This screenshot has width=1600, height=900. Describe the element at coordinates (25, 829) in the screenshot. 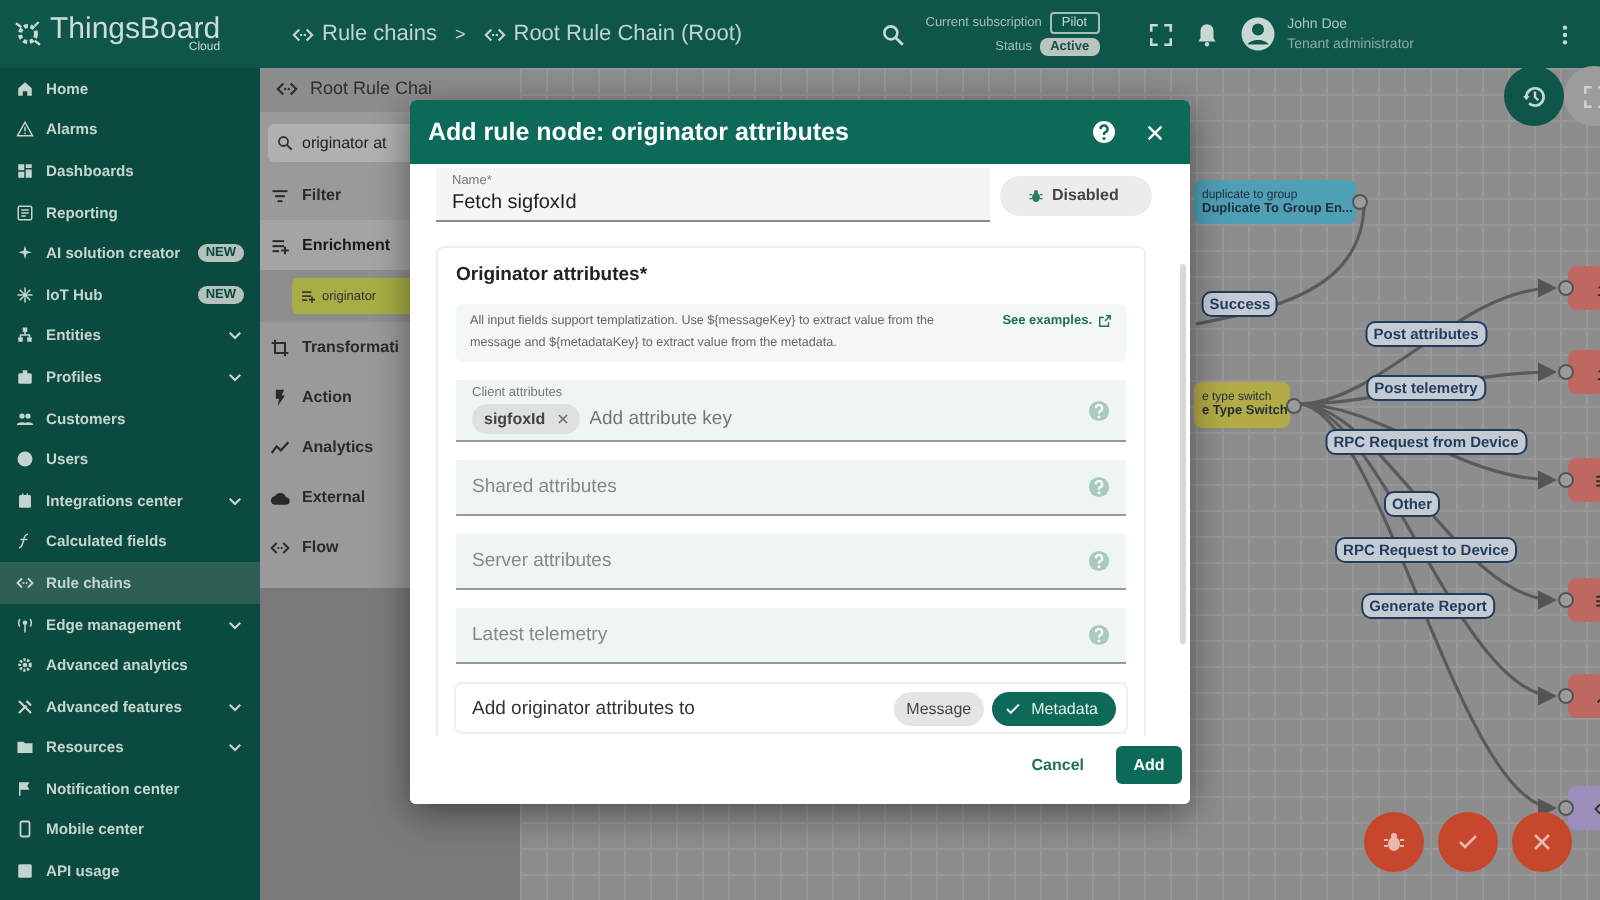

I see `phone-icon` at that location.